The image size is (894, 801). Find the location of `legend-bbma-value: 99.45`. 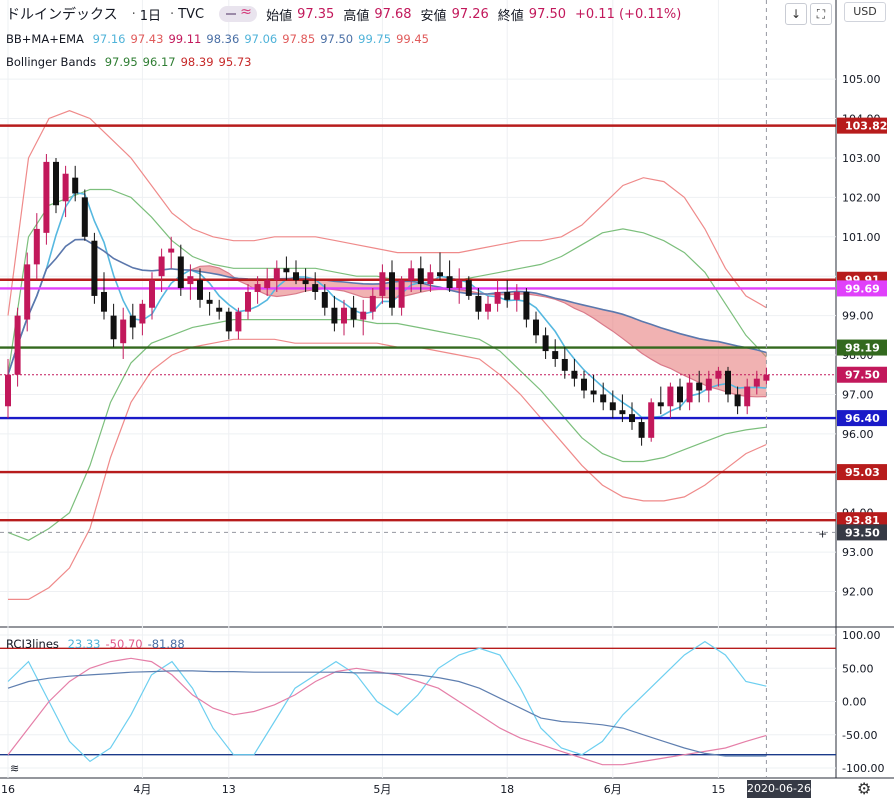

legend-bbma-value: 99.45 is located at coordinates (412, 39).